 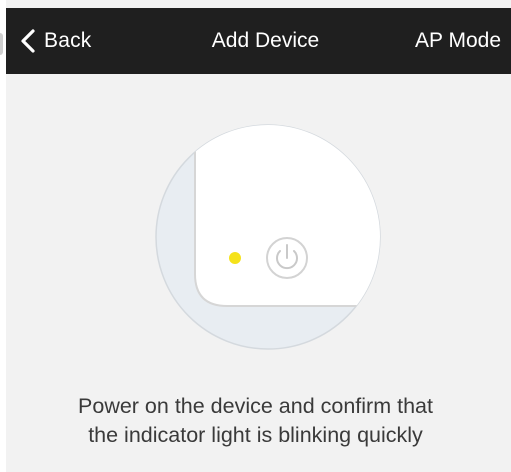 I want to click on back-label: Back, so click(x=68, y=40).